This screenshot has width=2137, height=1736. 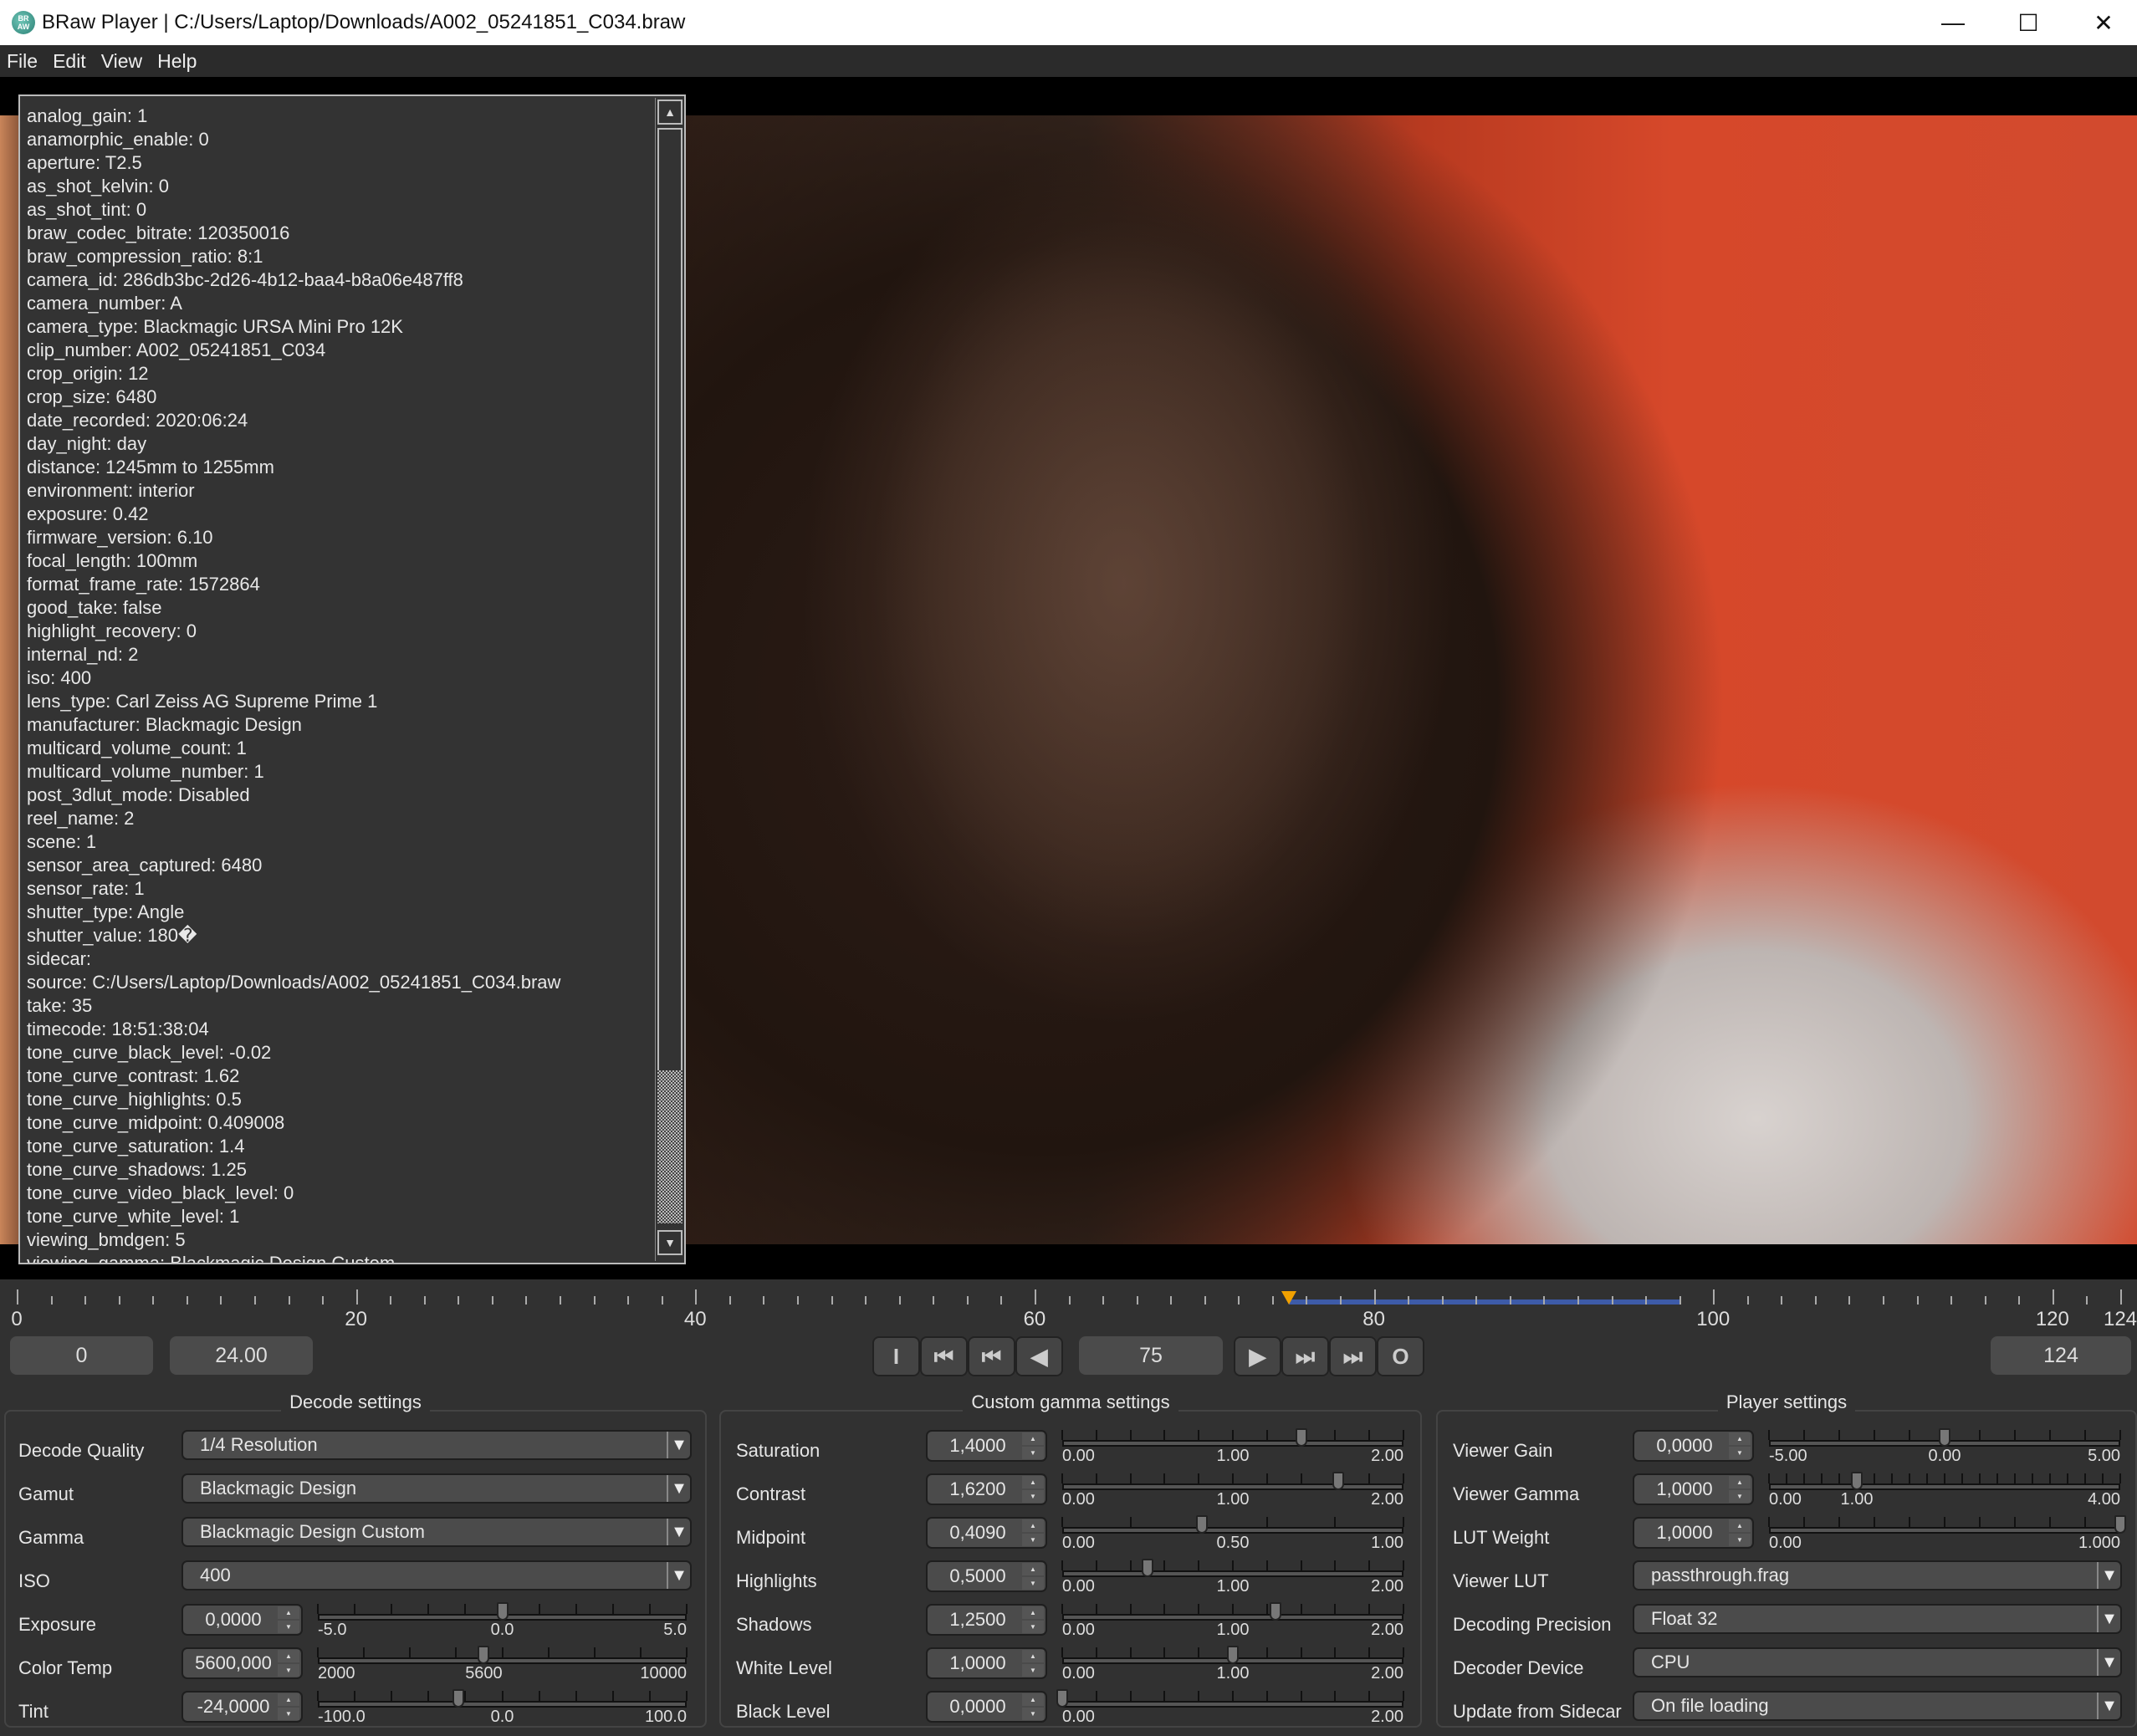 I want to click on scroll-down-button: ▼, so click(x=670, y=1242).